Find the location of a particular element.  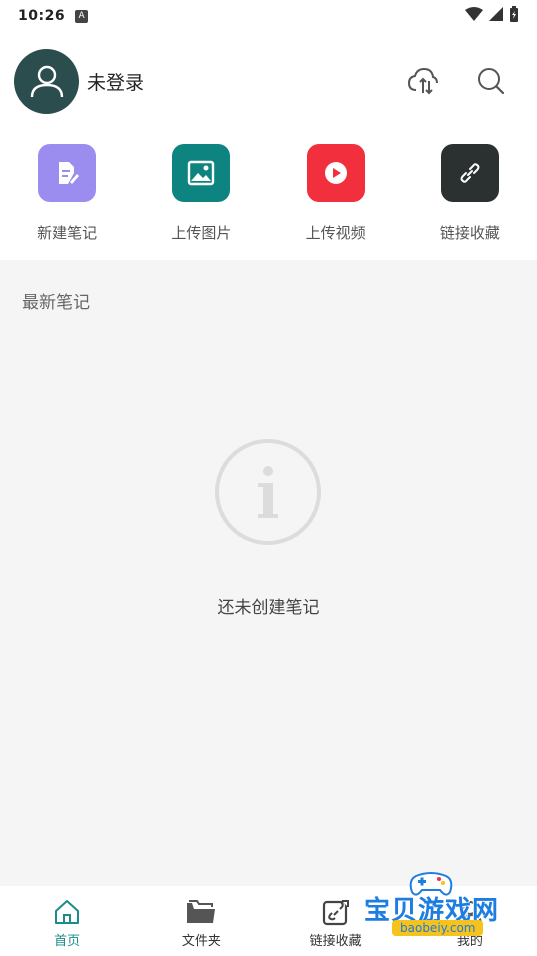

quick-action-label: 上传图片 is located at coordinates (201, 233).